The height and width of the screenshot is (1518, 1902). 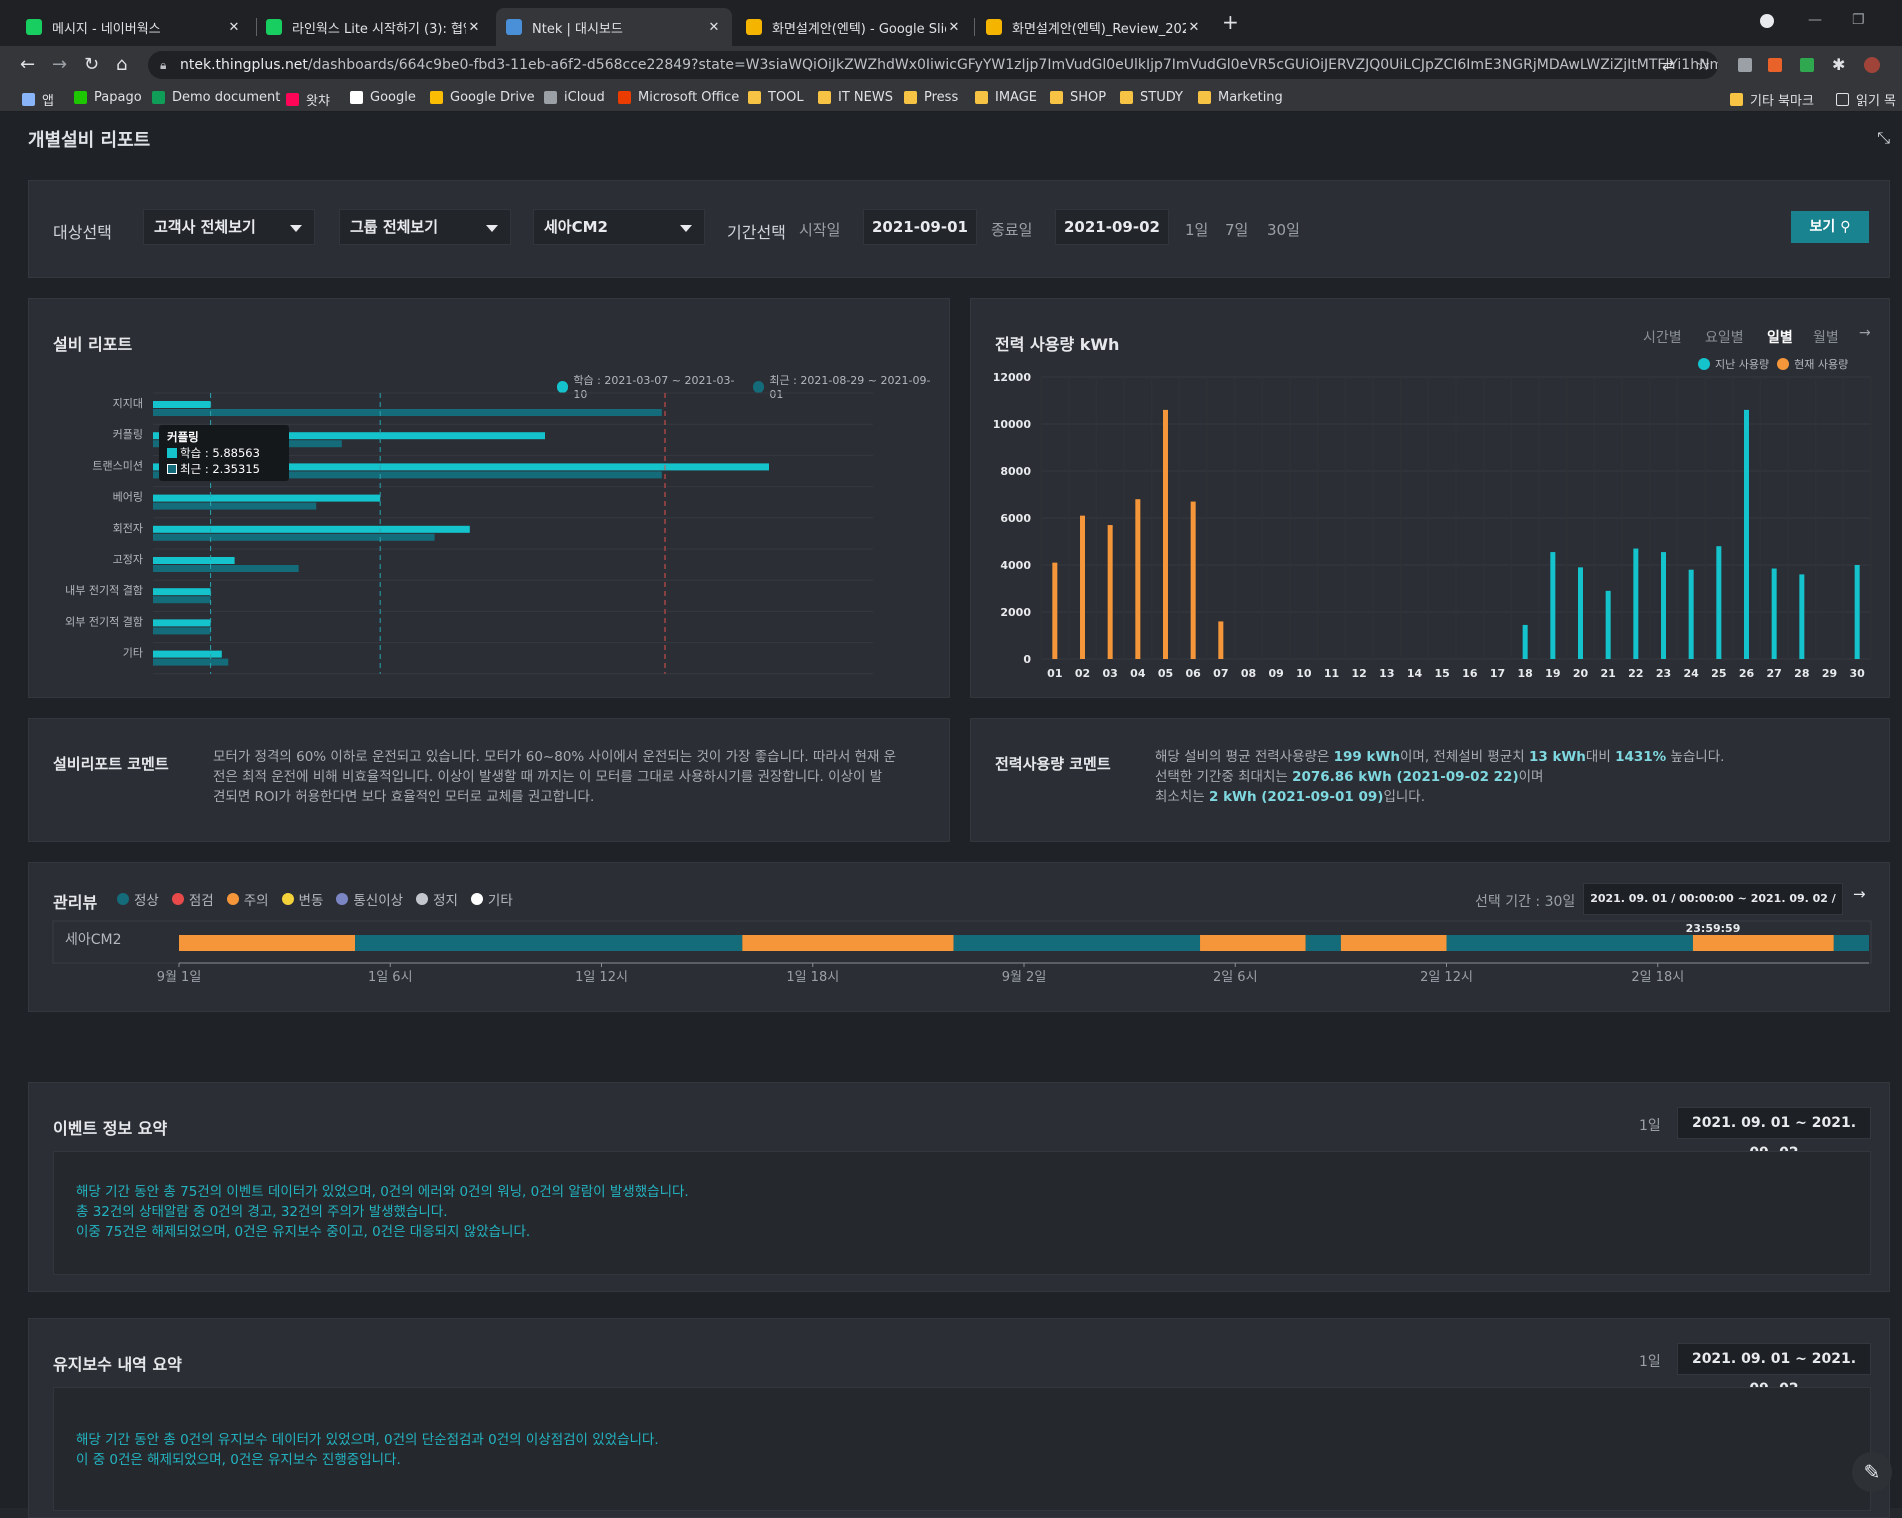 What do you see at coordinates (1872, 1472) in the screenshot?
I see `edit-pencil-icon: ✎` at bounding box center [1872, 1472].